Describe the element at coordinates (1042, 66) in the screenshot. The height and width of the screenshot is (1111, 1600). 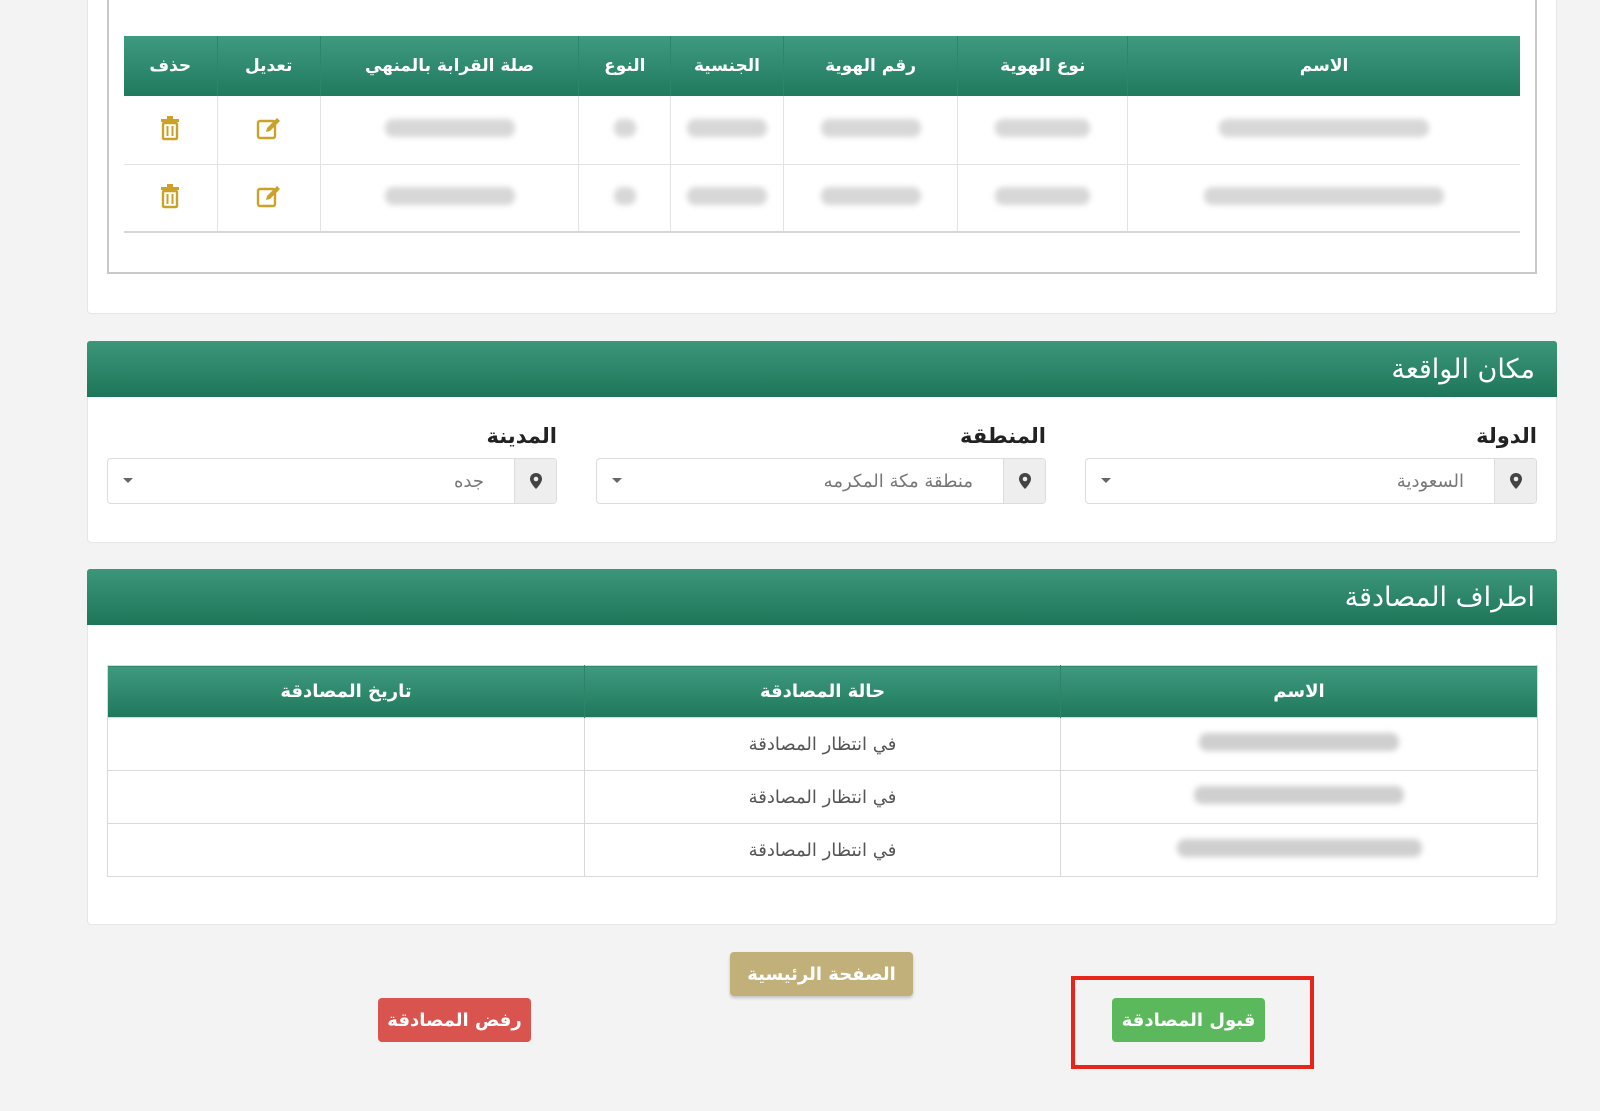
I see `col-header-id-type: نوع الهوية` at that location.